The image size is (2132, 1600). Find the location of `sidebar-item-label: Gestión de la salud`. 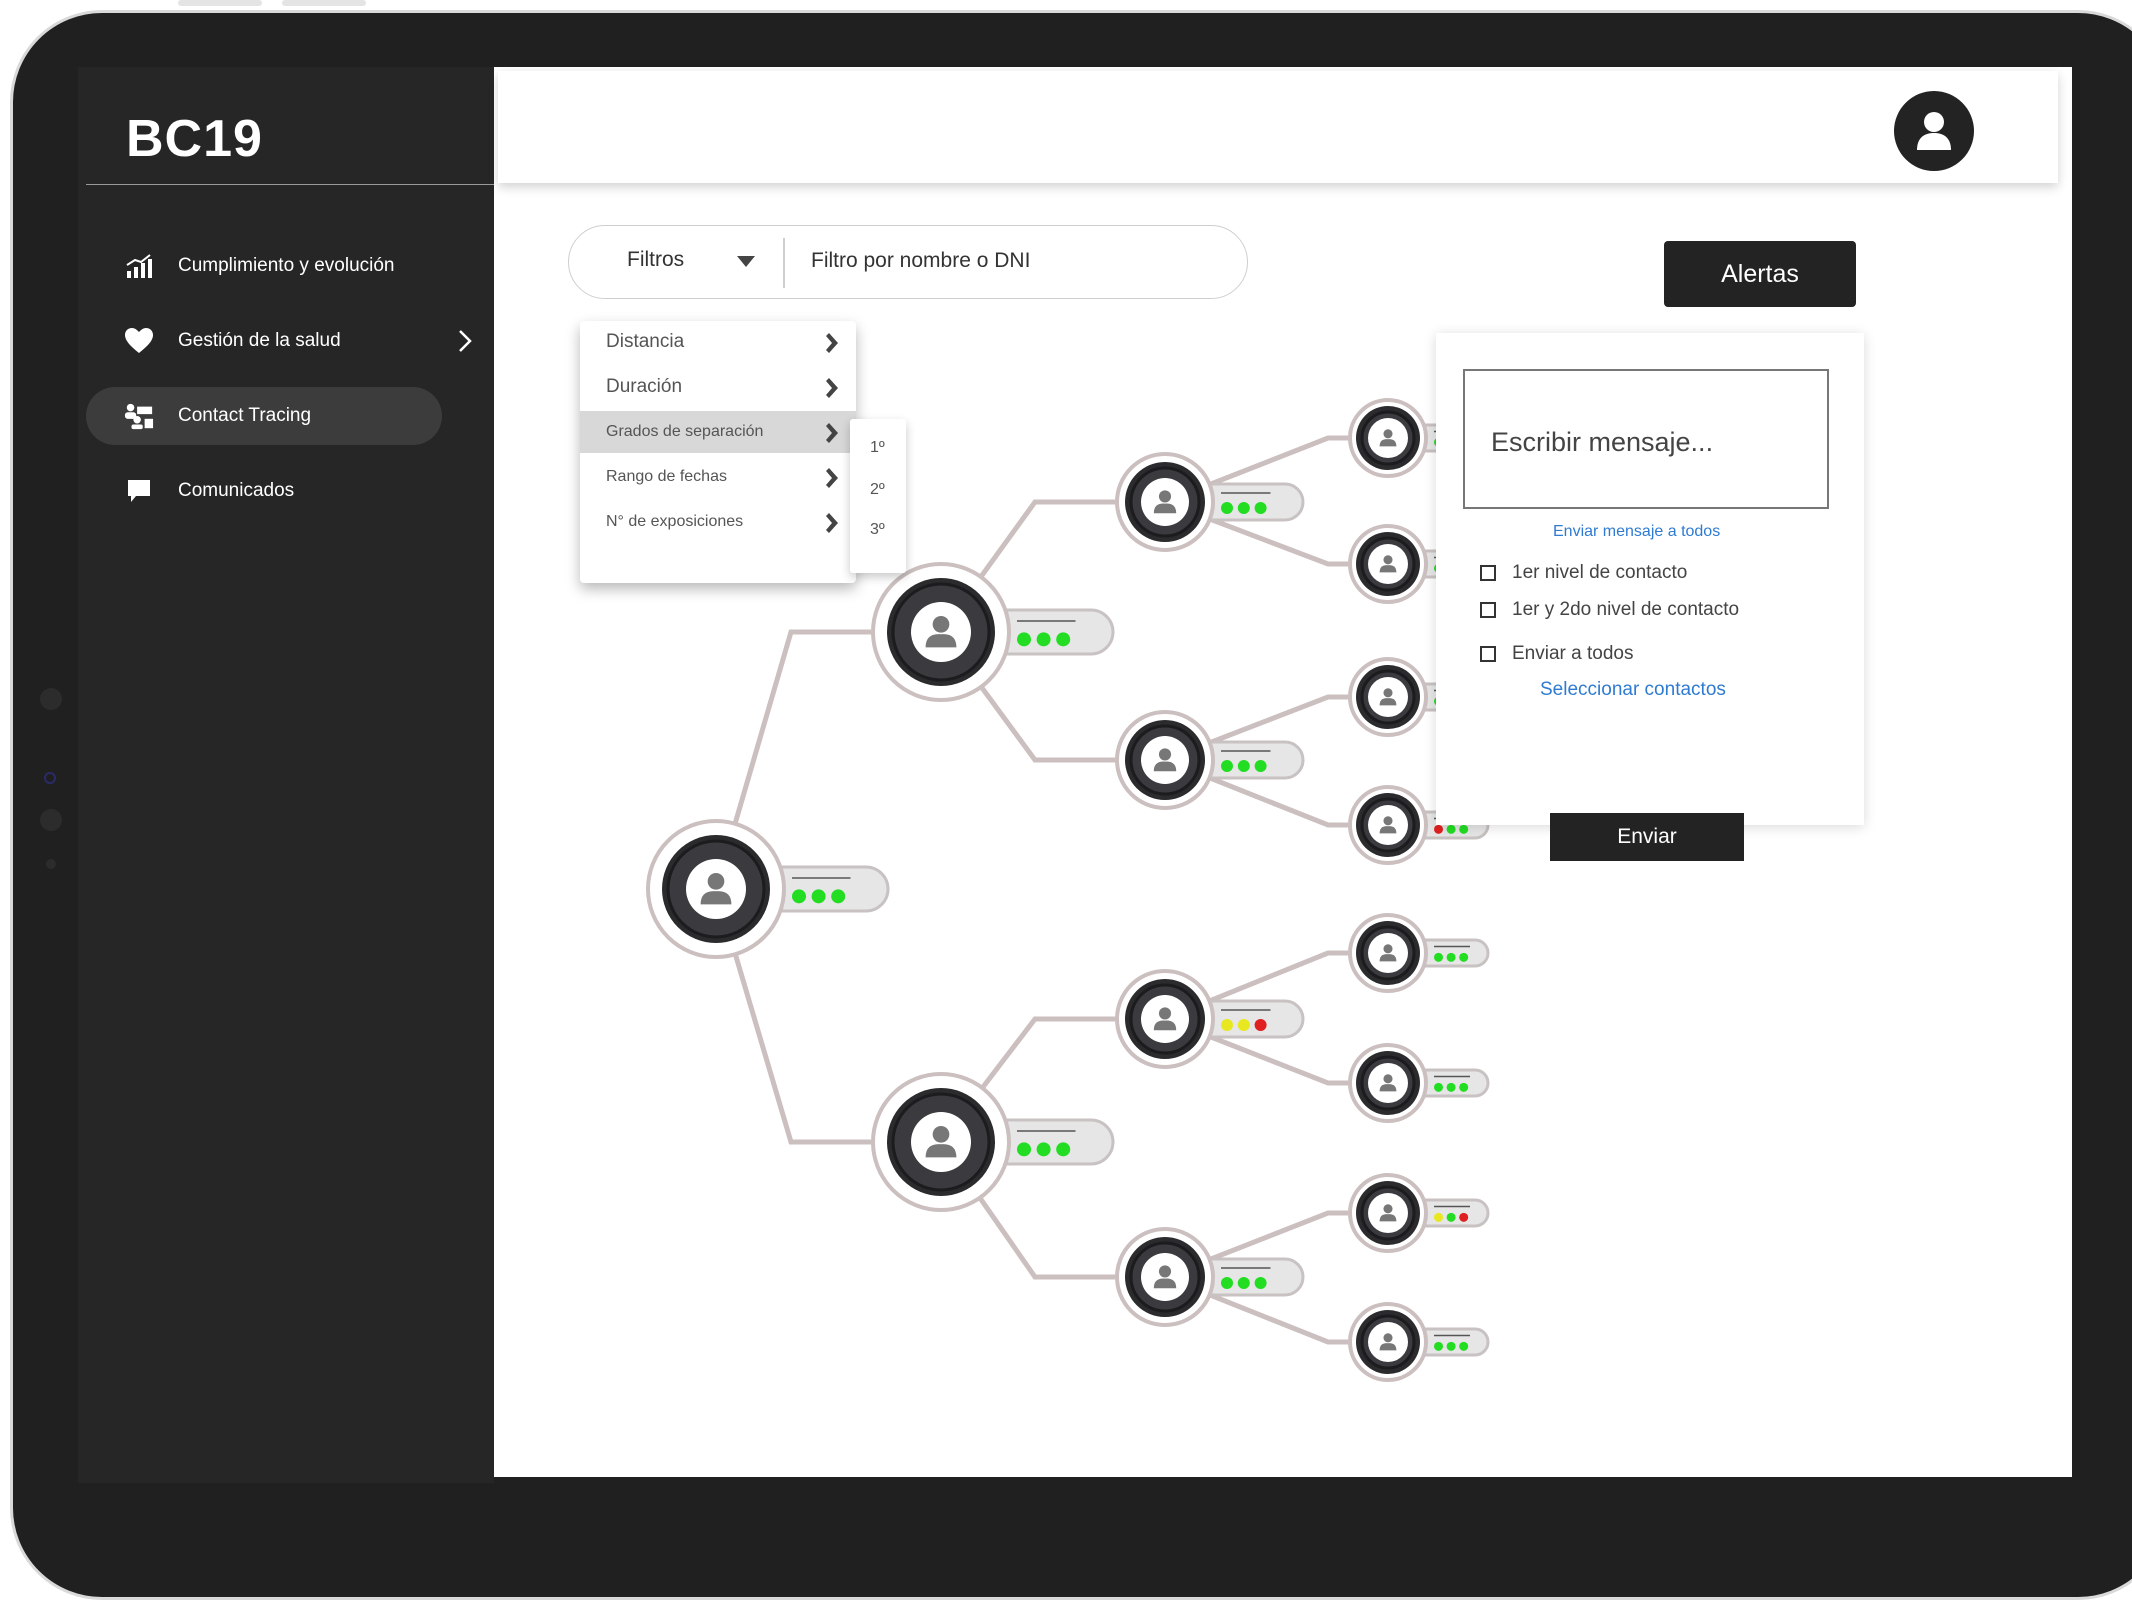

sidebar-item-label: Gestión de la salud is located at coordinates (259, 340).